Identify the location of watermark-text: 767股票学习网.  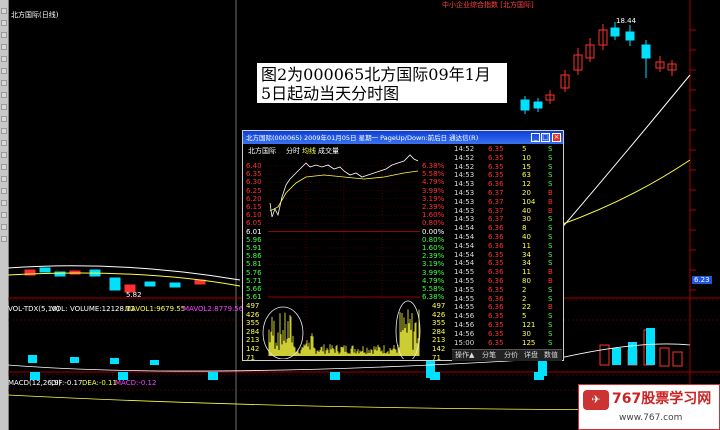
(662, 399).